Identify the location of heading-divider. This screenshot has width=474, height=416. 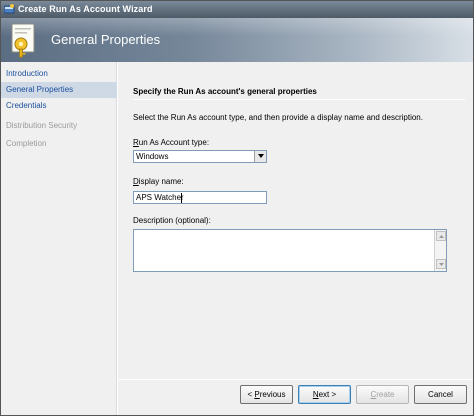
(299, 99).